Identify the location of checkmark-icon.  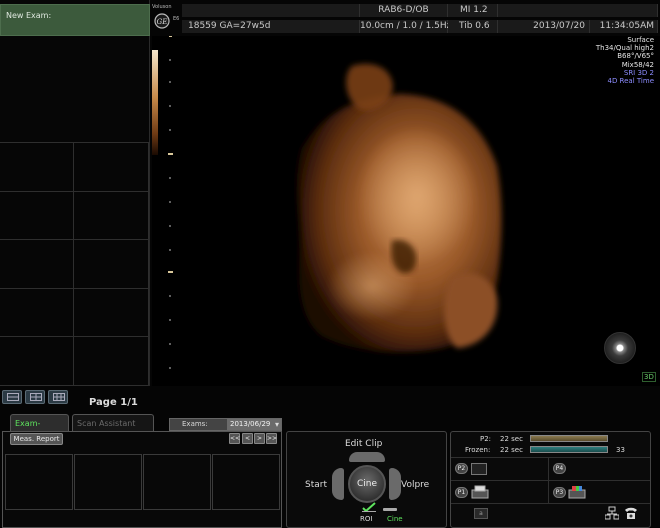
(369, 507).